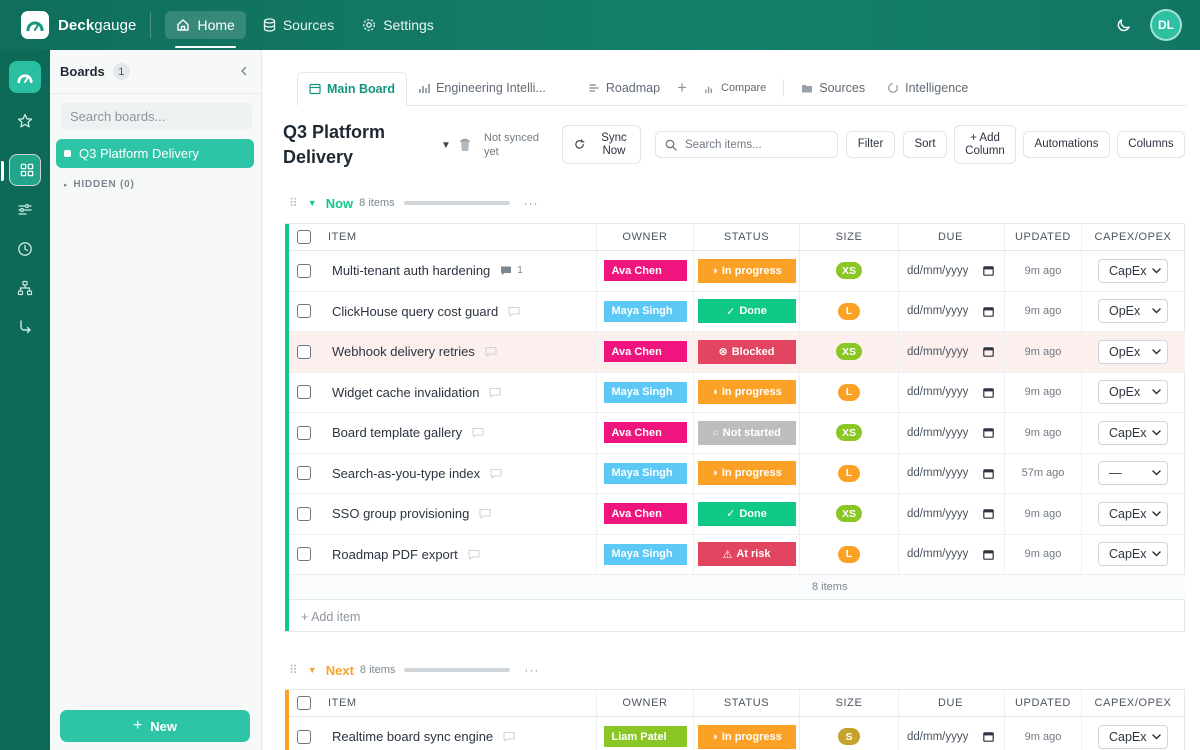  I want to click on item-name: SSO group provisioning, so click(400, 513).